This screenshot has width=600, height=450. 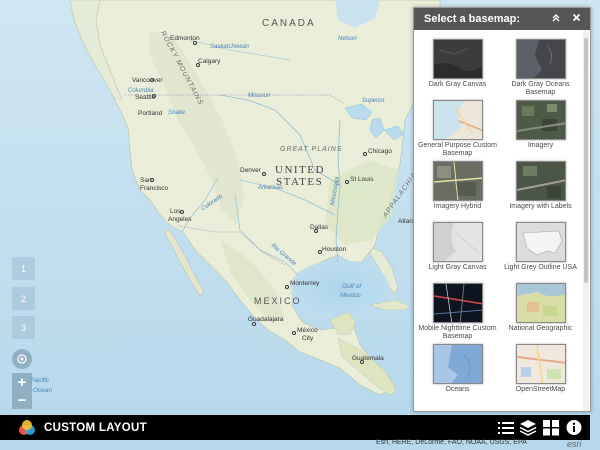 I want to click on thumbnail-imagery, so click(x=540, y=120).